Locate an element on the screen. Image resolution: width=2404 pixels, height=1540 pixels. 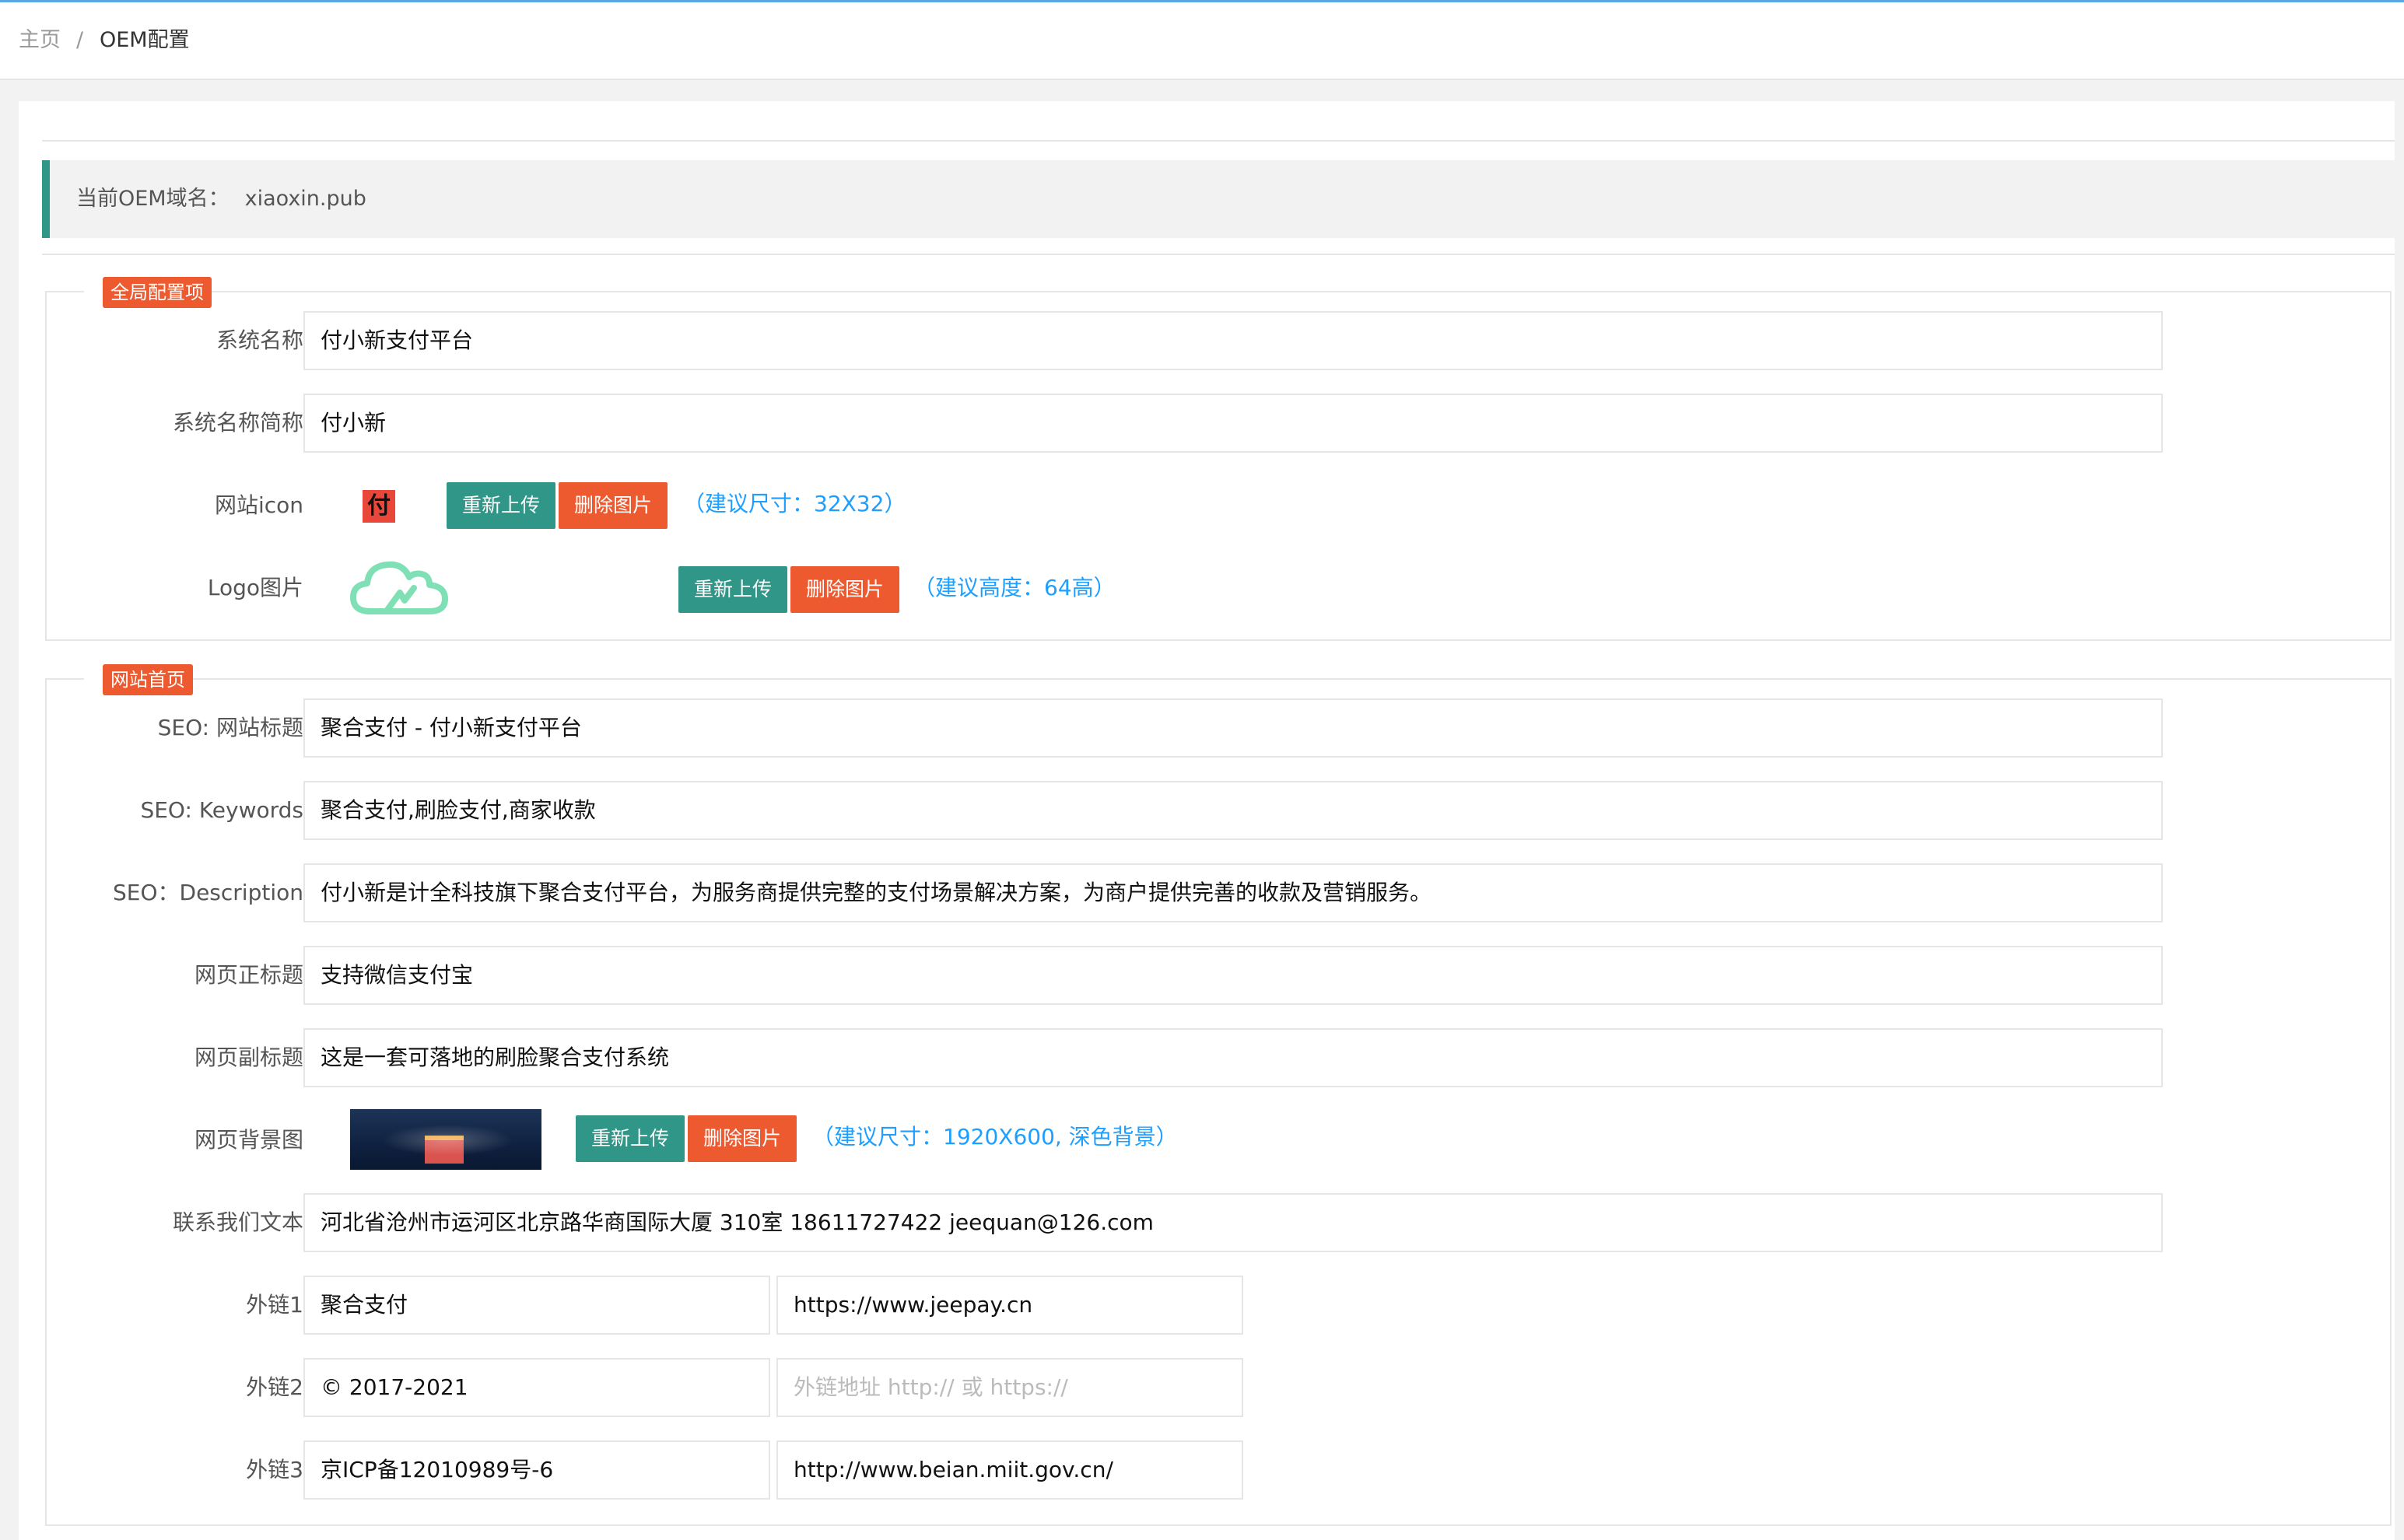
global-legend: 全局配置项 is located at coordinates (157, 293).